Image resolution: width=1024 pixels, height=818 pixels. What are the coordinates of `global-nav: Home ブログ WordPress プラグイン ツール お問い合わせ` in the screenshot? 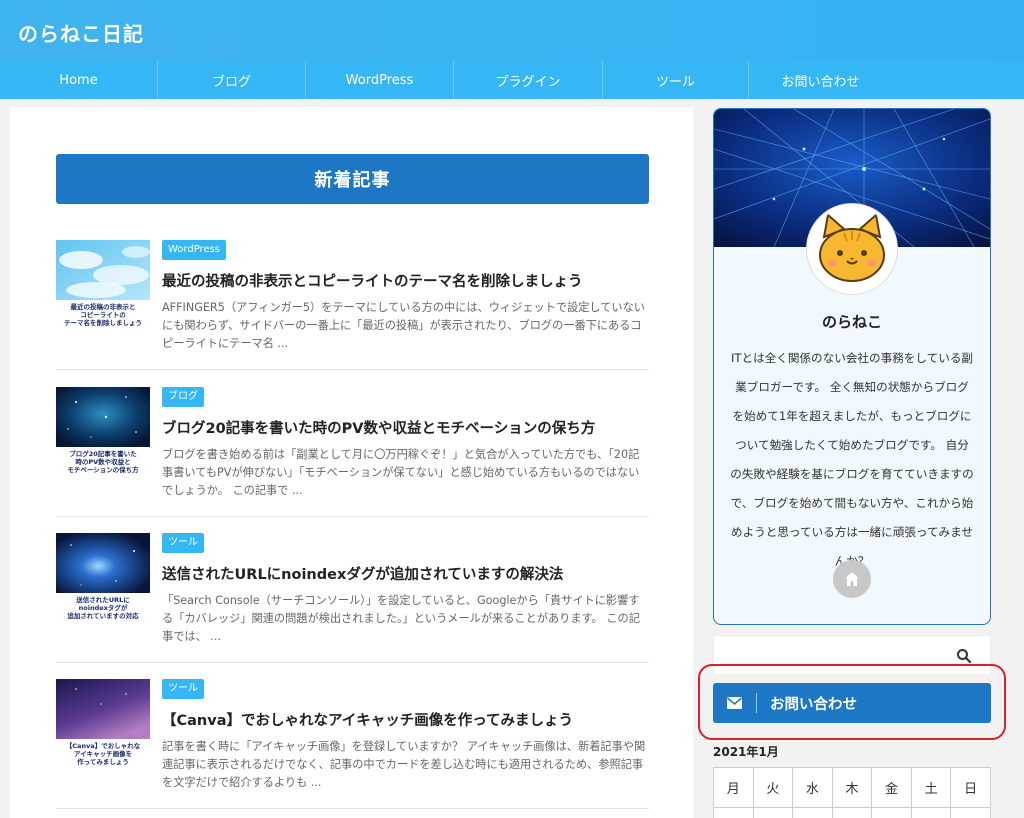 It's located at (512, 80).